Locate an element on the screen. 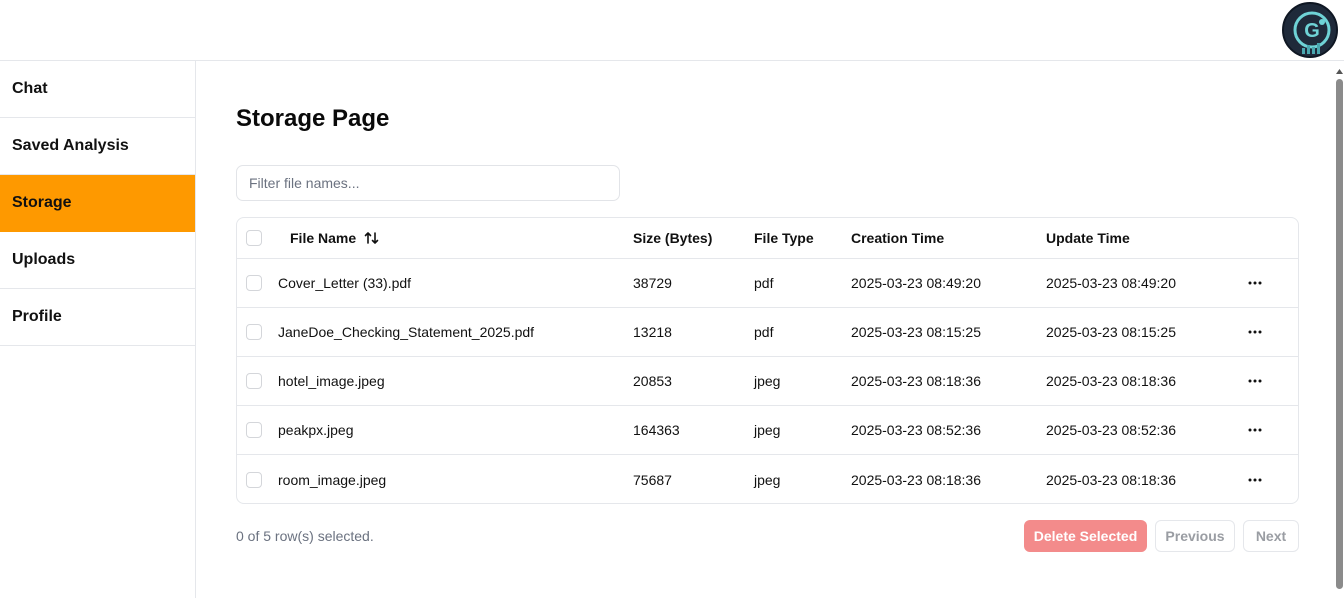 This screenshot has width=1344, height=598. update-time-cell: 2025-03-23 08:49:20 is located at coordinates (1111, 283).